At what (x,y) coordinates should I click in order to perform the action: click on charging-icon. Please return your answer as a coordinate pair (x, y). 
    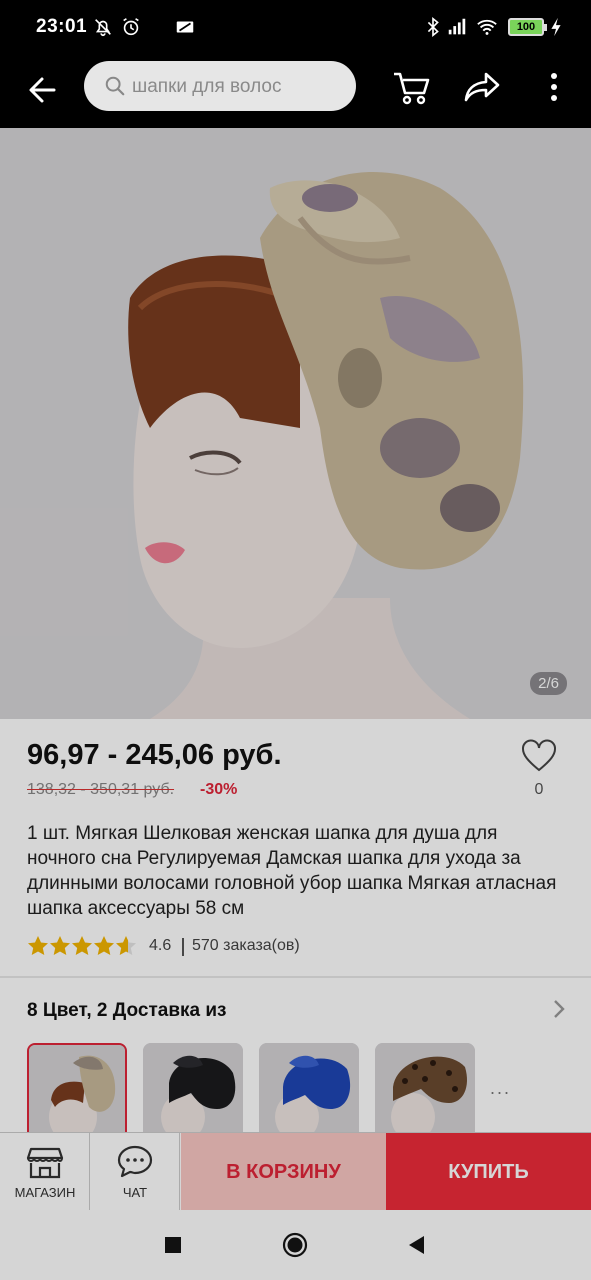
    Looking at the image, I should click on (556, 27).